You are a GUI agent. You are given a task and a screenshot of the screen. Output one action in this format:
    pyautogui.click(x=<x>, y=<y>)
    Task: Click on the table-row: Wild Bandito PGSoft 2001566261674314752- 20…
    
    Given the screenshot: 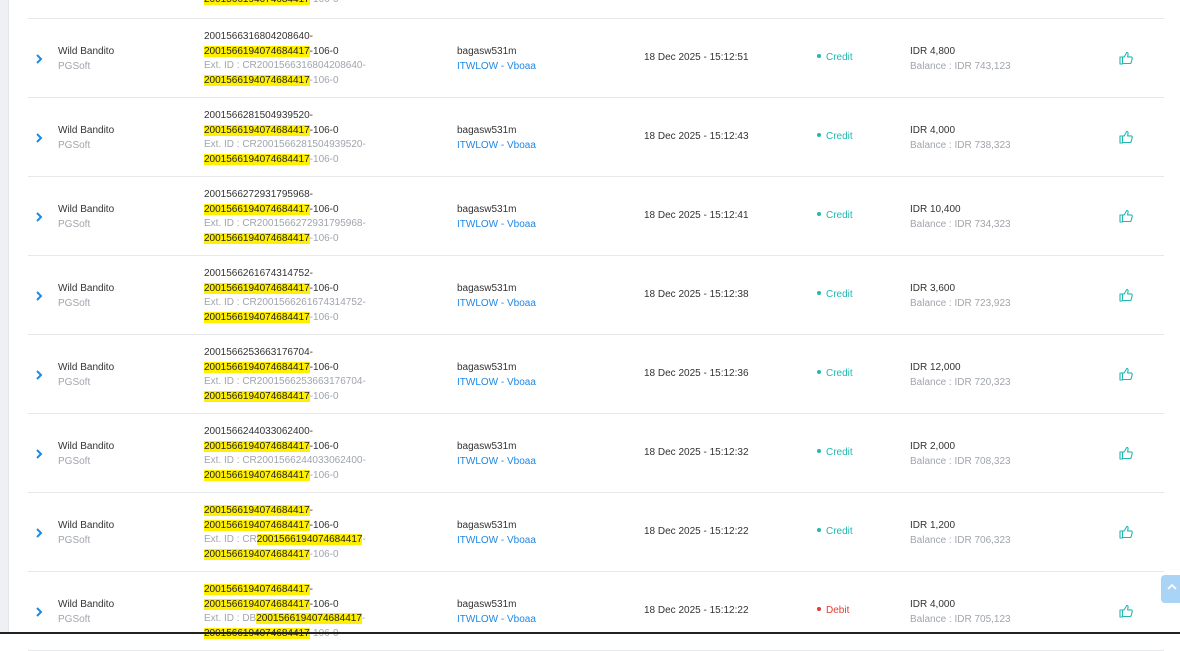 What is the action you would take?
    pyautogui.click(x=596, y=295)
    